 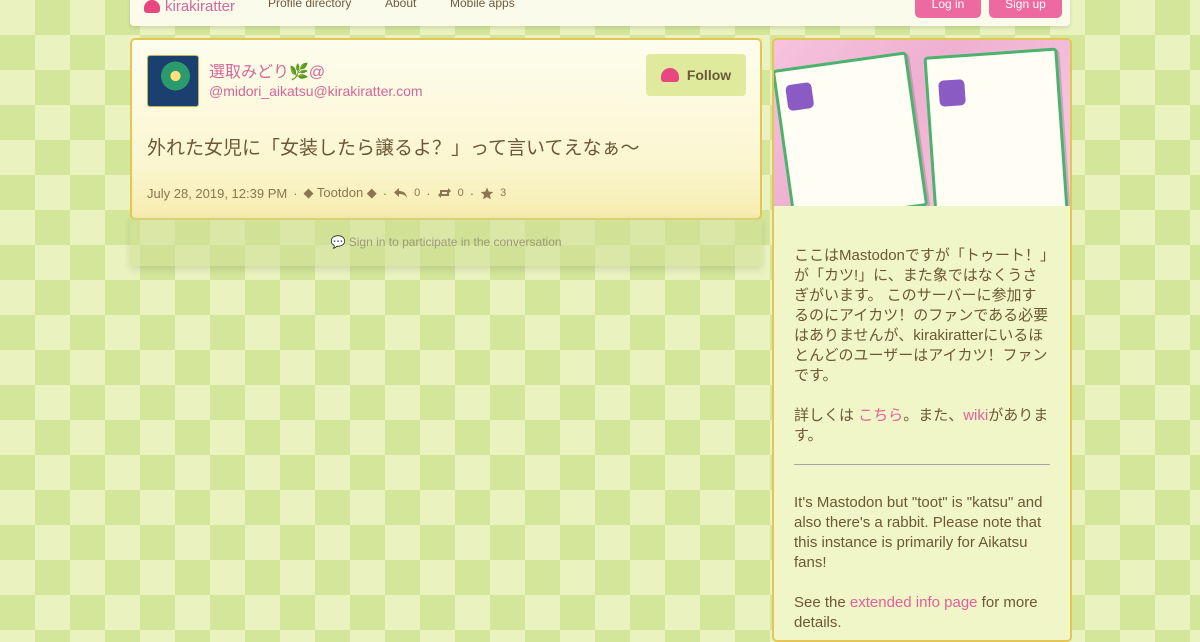 What do you see at coordinates (933, 415) in the screenshot?
I see `more-info-ja-mid: 。また、` at bounding box center [933, 415].